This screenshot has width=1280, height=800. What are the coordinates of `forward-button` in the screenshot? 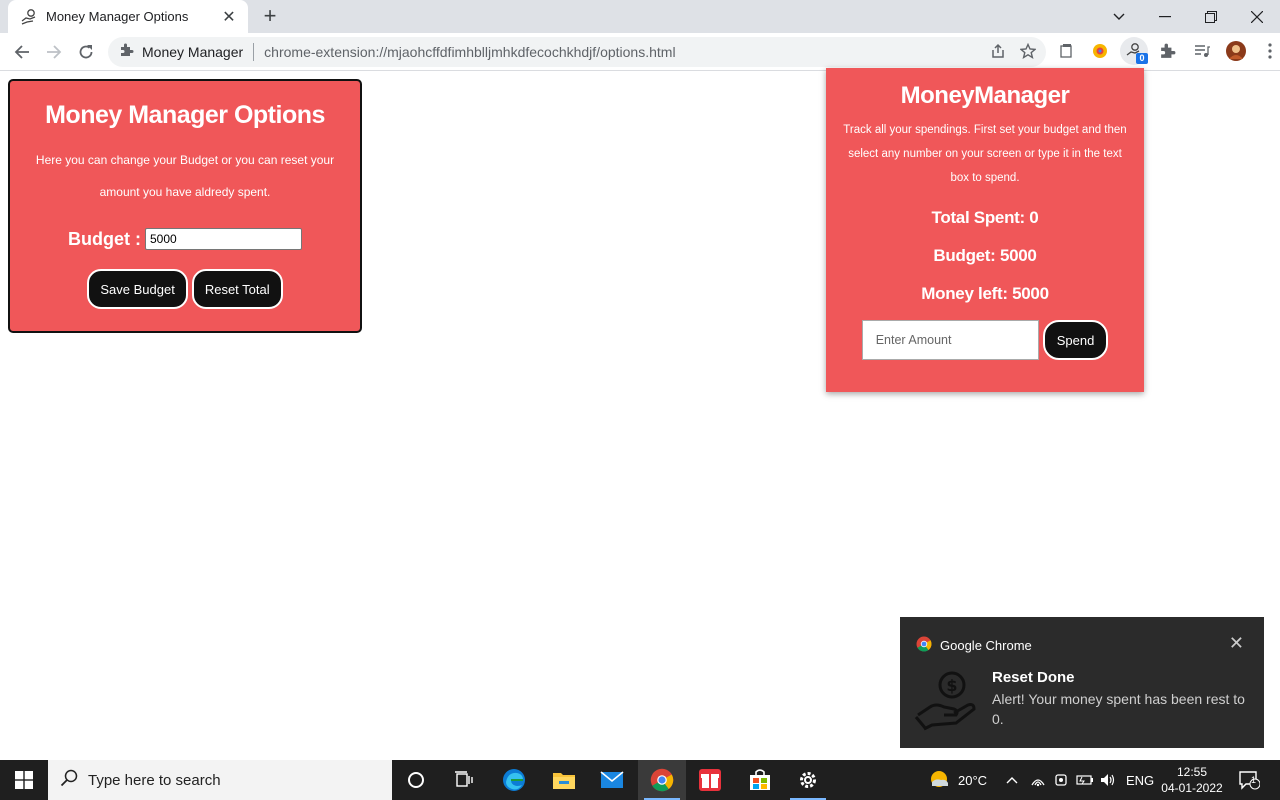 It's located at (54, 52).